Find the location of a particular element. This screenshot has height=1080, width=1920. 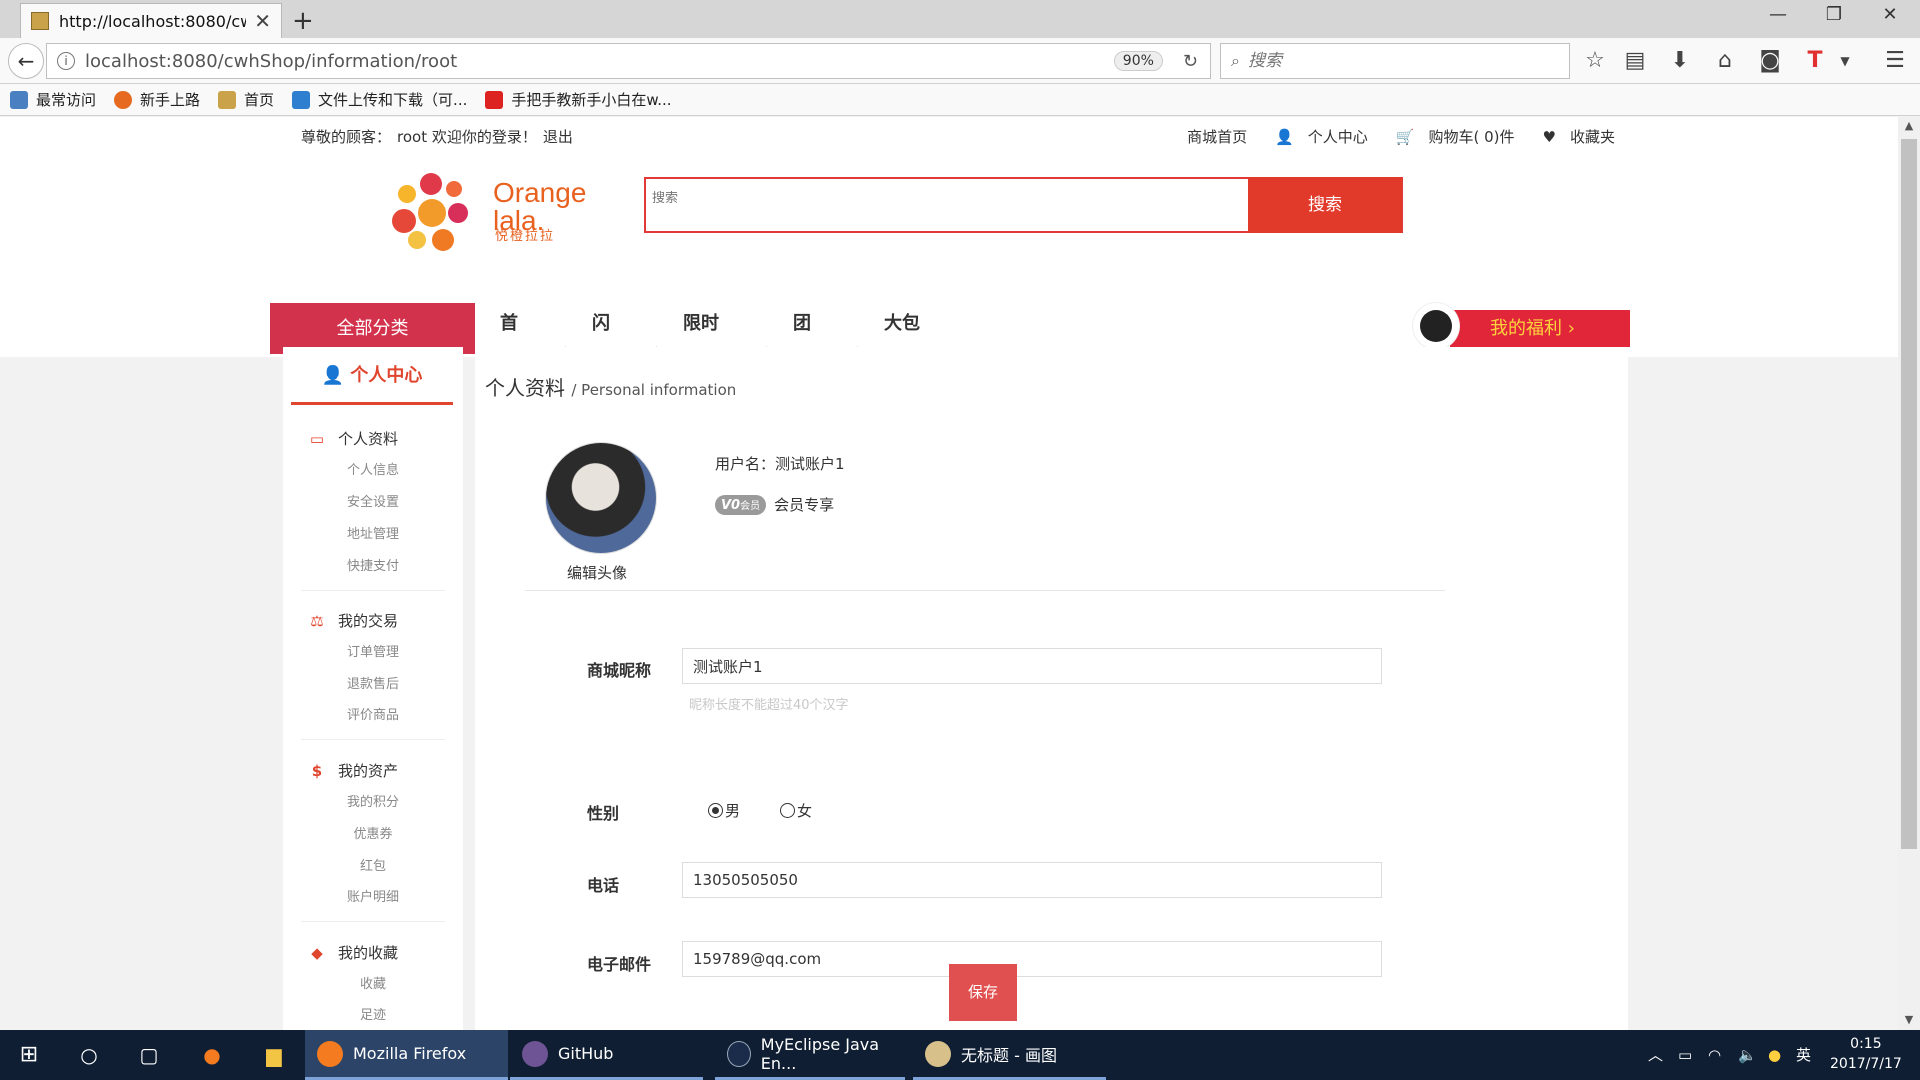

site-search-input is located at coordinates (952, 198).